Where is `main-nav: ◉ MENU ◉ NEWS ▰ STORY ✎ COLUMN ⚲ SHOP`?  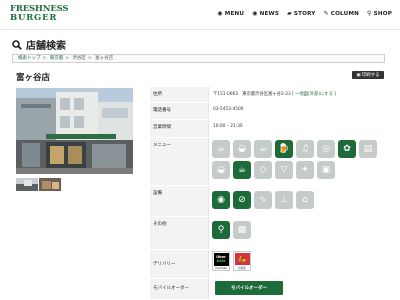 main-nav: ◉ MENU ◉ NEWS ▰ STORY ✎ COLUMN ⚲ SHOP is located at coordinates (304, 13).